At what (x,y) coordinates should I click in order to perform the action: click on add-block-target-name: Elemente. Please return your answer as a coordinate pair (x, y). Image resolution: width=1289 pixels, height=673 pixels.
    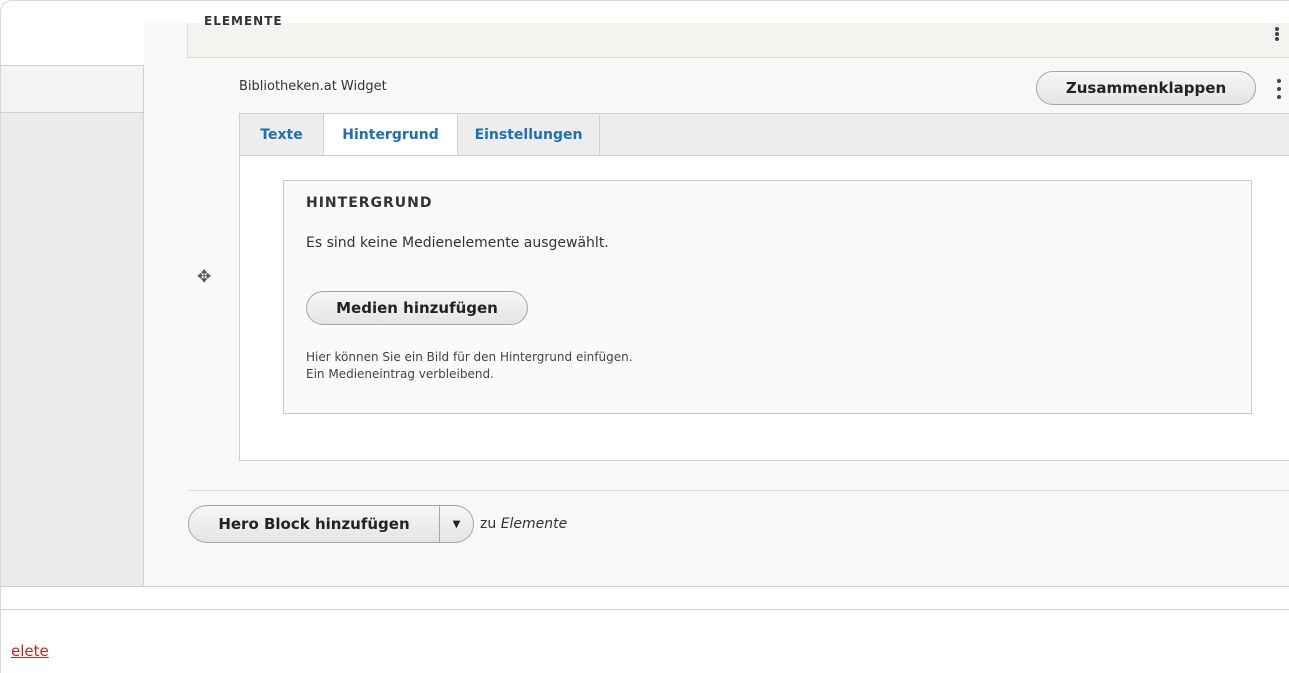
    Looking at the image, I should click on (534, 524).